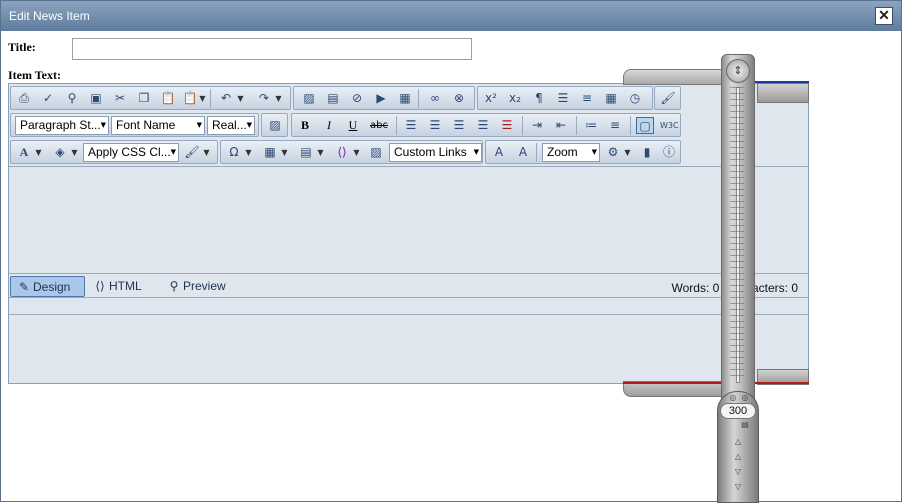  I want to click on title-label: Title:, so click(22, 47).